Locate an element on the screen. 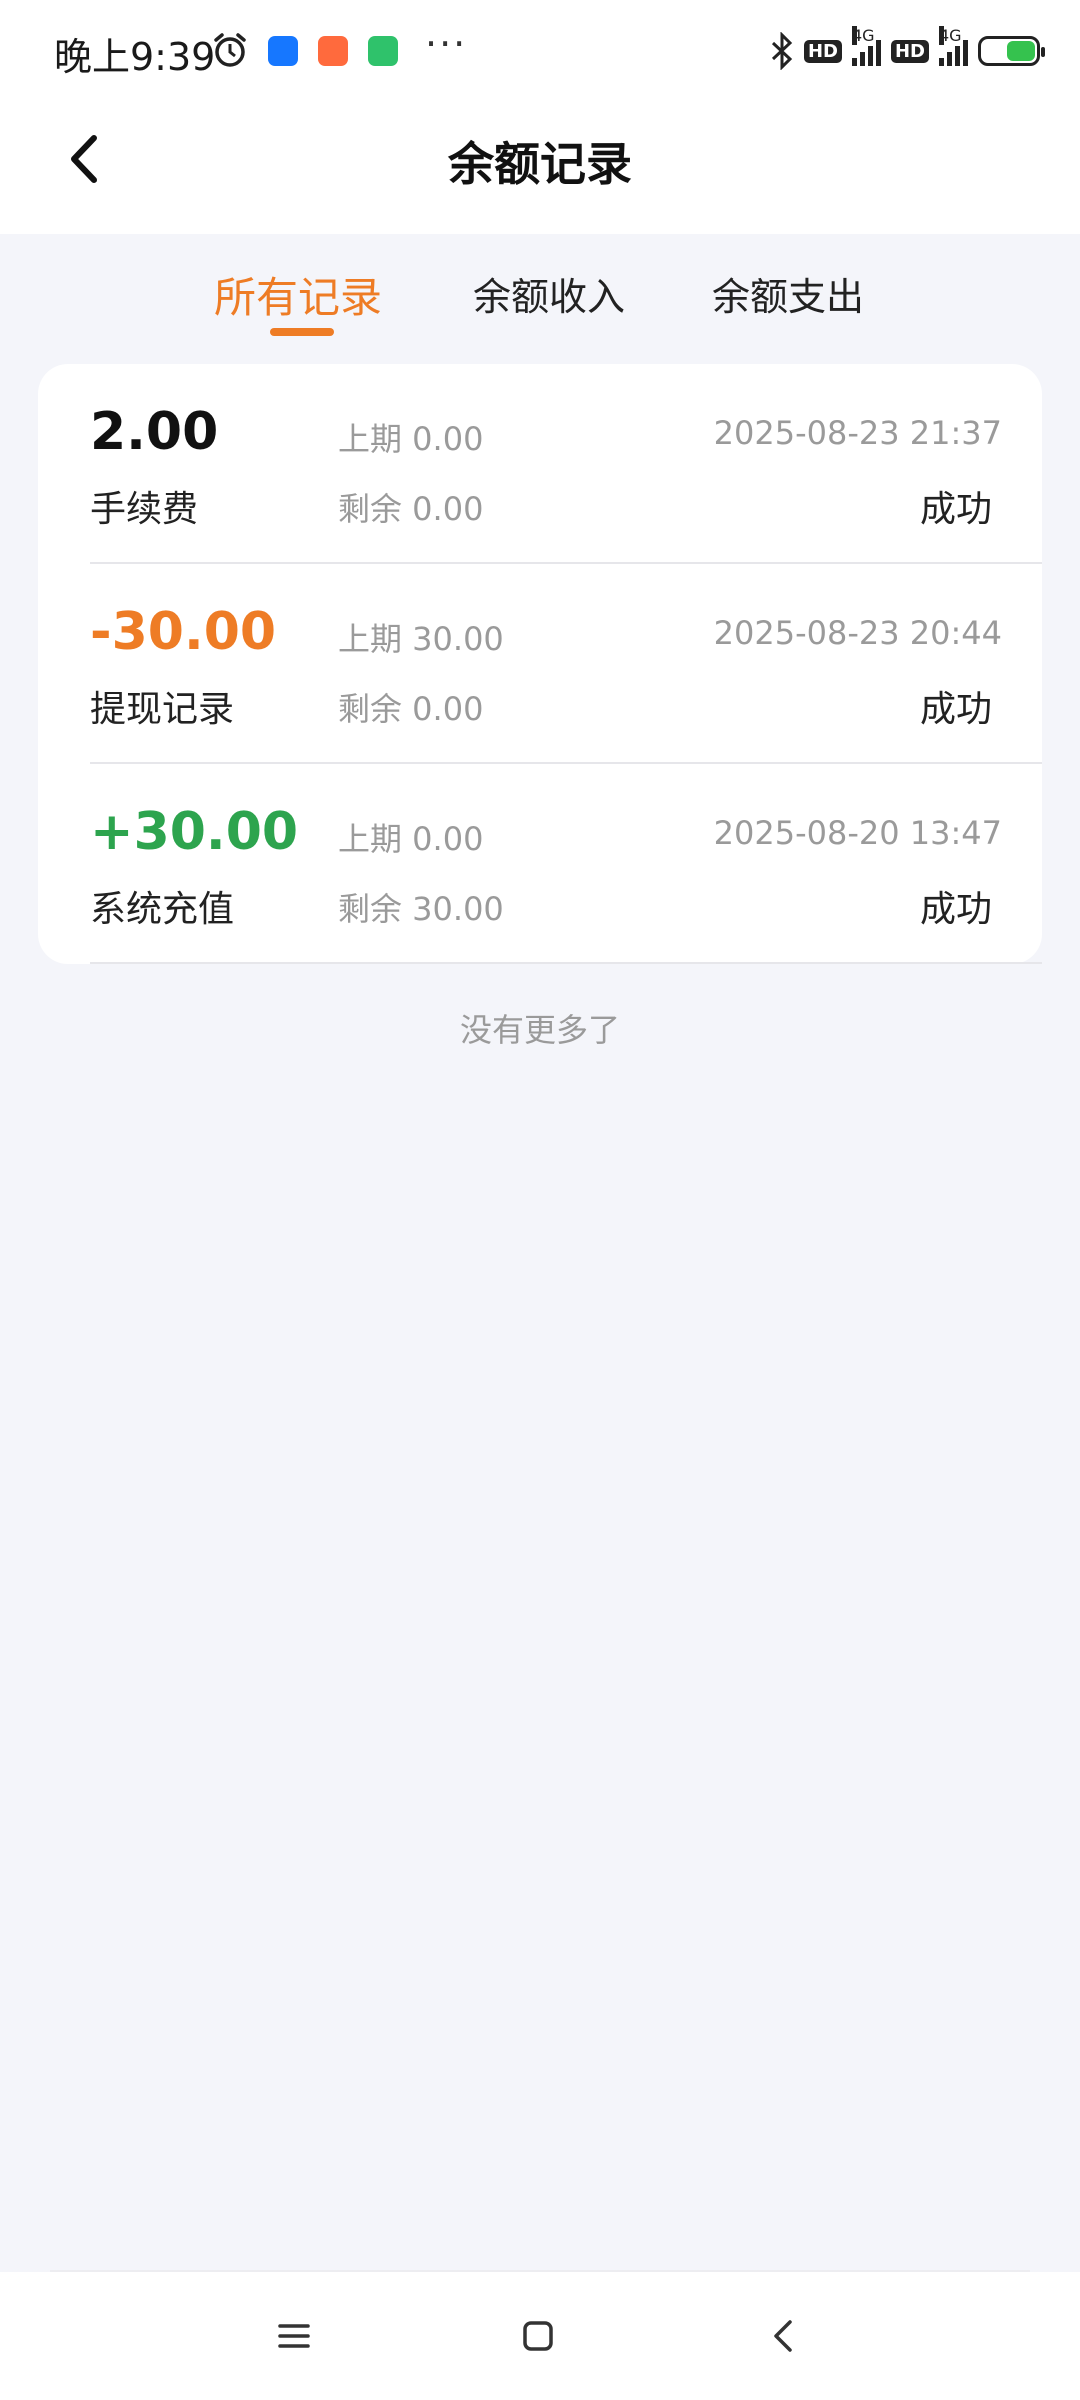 This screenshot has height=2400, width=1080. top-area: 晚上9:39 ··· HD 4G HD 4G 余额记录 is located at coordinates (540, 117).